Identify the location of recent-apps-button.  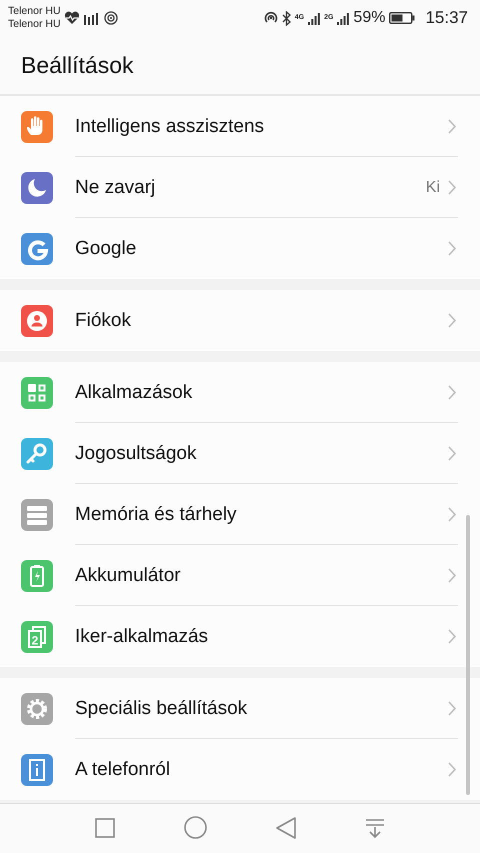
(104, 828).